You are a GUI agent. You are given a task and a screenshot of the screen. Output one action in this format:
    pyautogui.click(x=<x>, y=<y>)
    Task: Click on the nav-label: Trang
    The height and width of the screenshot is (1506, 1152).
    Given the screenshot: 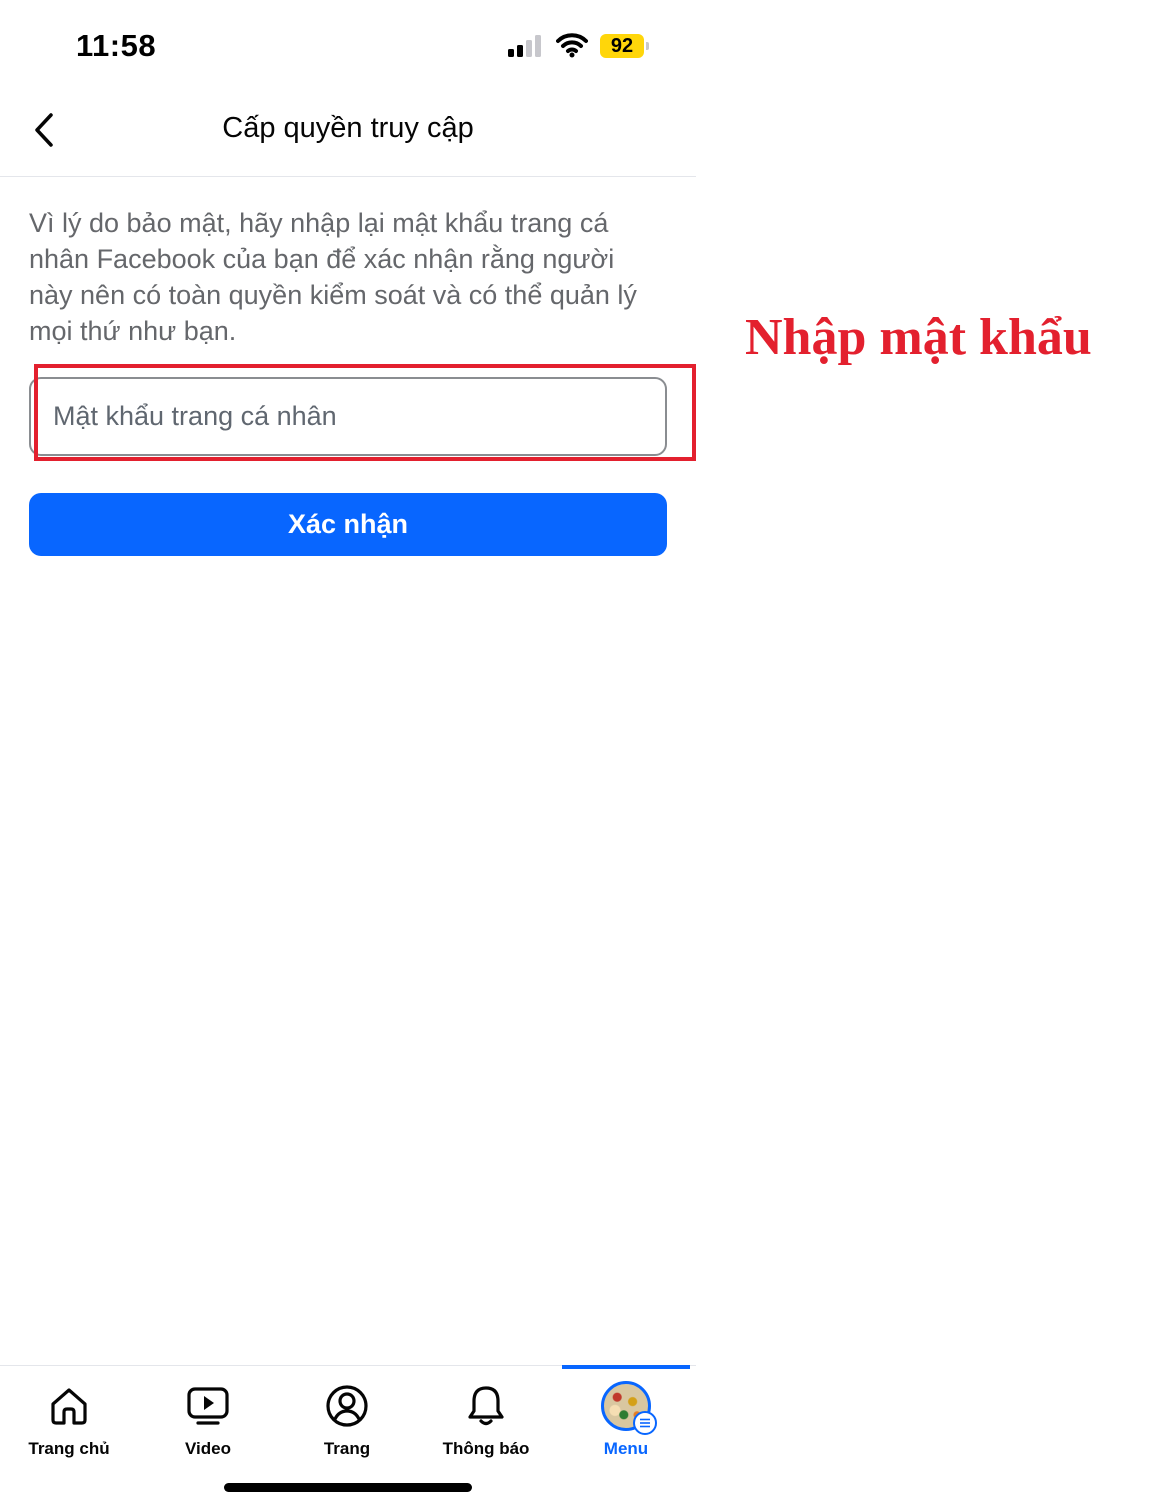 What is the action you would take?
    pyautogui.click(x=347, y=1448)
    